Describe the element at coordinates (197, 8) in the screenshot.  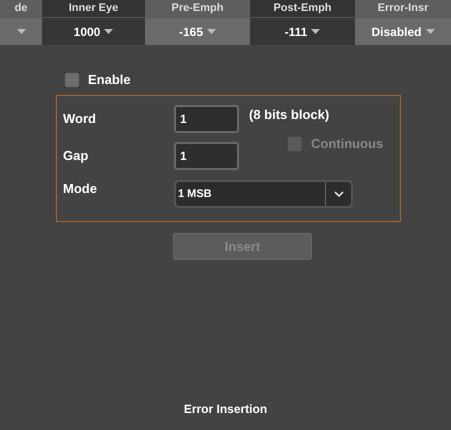
I see `column-header: Pre-Emph` at that location.